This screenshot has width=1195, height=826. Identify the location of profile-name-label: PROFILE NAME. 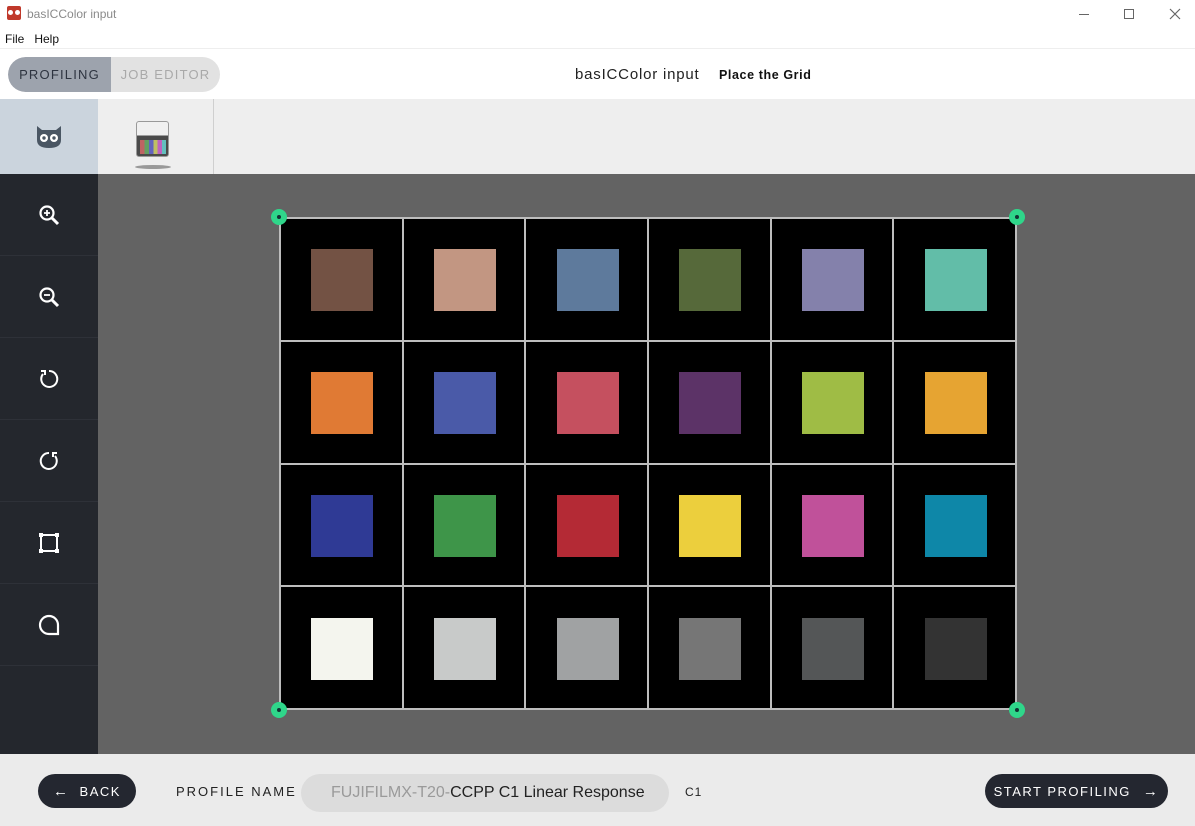
(236, 791).